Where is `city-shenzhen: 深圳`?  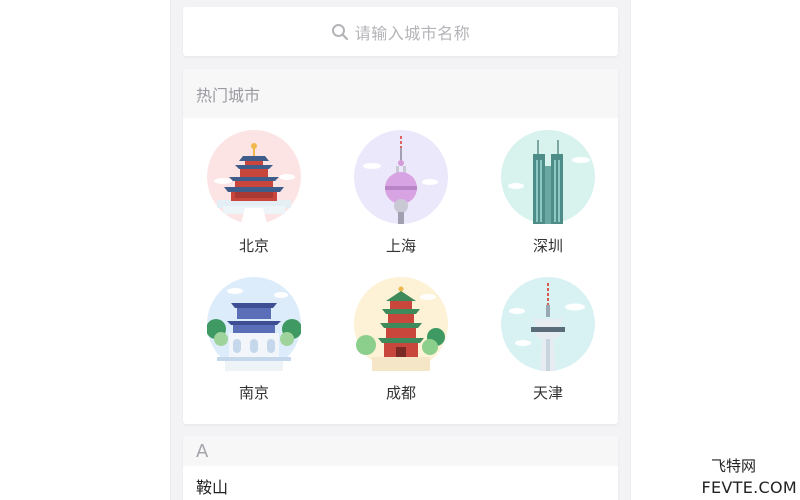
city-shenzhen: 深圳 is located at coordinates (548, 193).